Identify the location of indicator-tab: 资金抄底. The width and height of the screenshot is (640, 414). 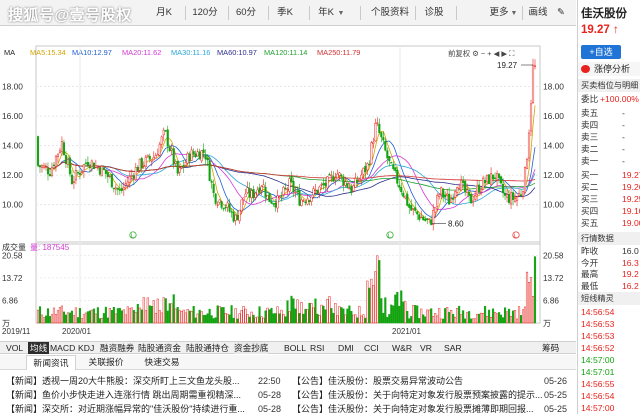
(251, 348).